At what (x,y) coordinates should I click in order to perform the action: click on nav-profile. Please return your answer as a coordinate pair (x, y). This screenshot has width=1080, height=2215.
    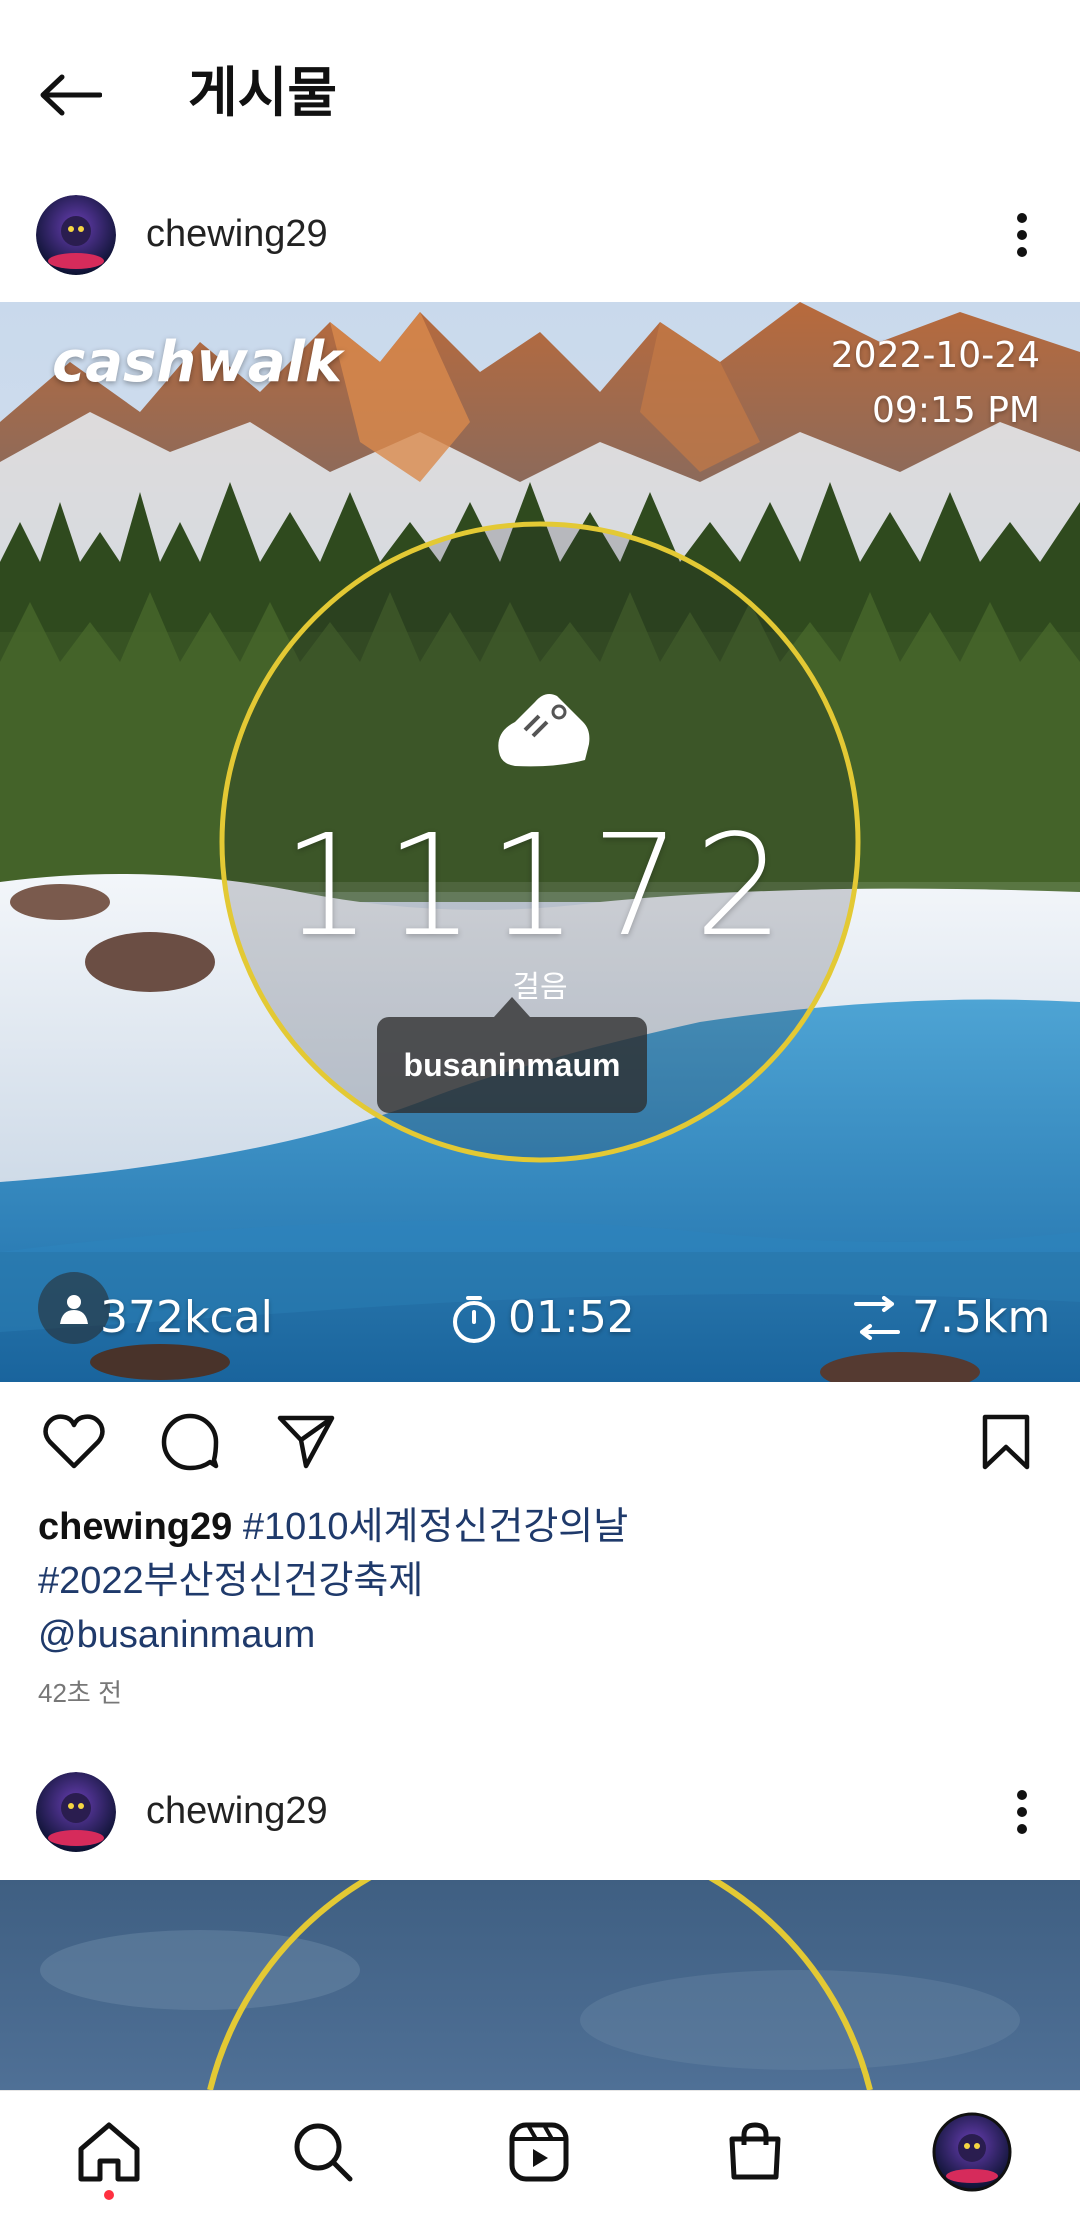
    Looking at the image, I should click on (972, 2152).